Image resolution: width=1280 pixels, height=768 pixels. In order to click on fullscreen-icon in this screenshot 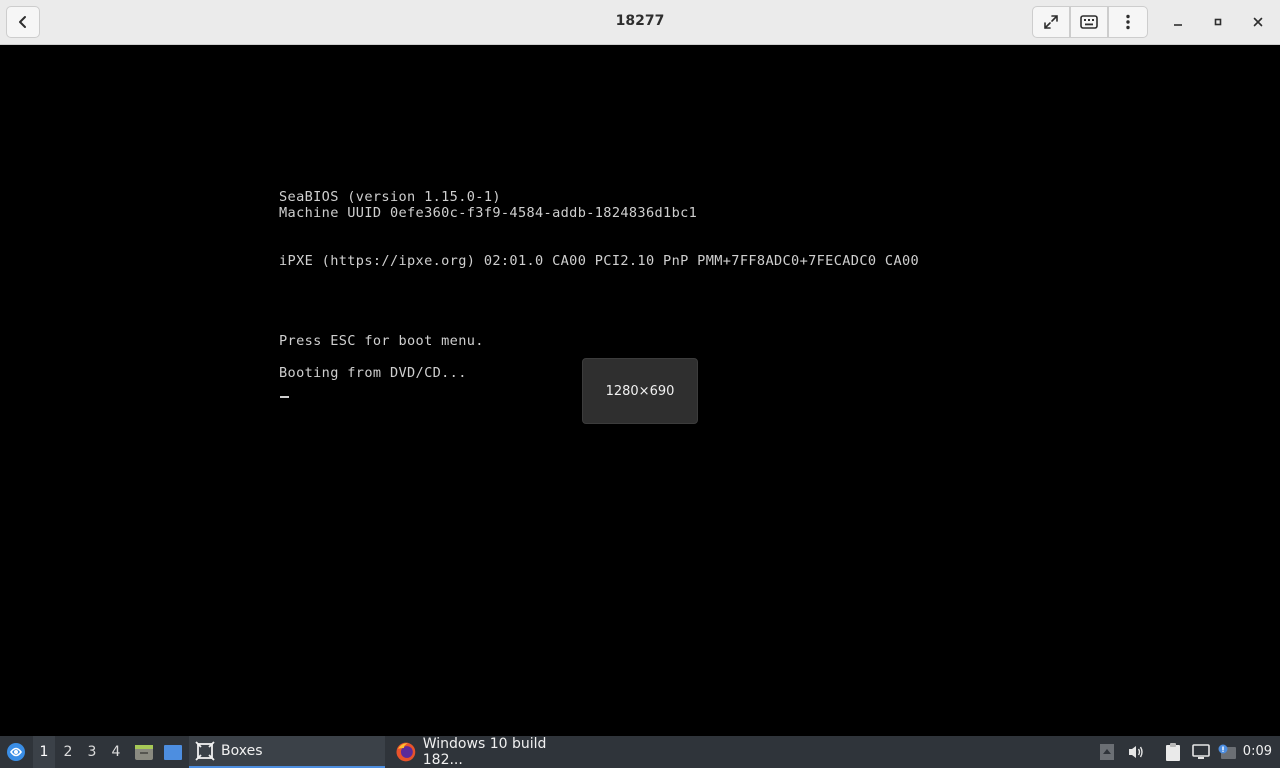, I will do `click(1051, 22)`.